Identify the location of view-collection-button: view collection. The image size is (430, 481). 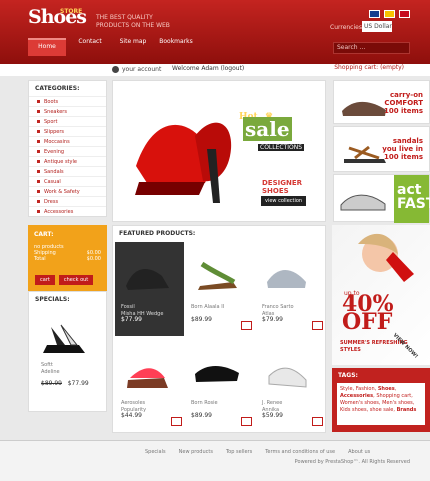
(284, 201).